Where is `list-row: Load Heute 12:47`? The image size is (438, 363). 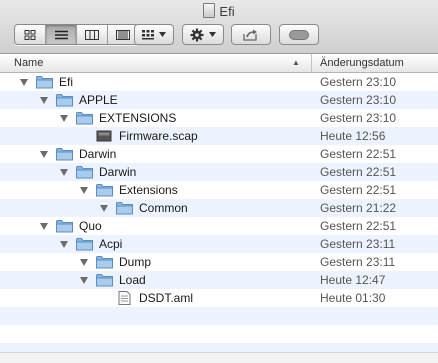
list-row: Load Heute 12:47 is located at coordinates (219, 280).